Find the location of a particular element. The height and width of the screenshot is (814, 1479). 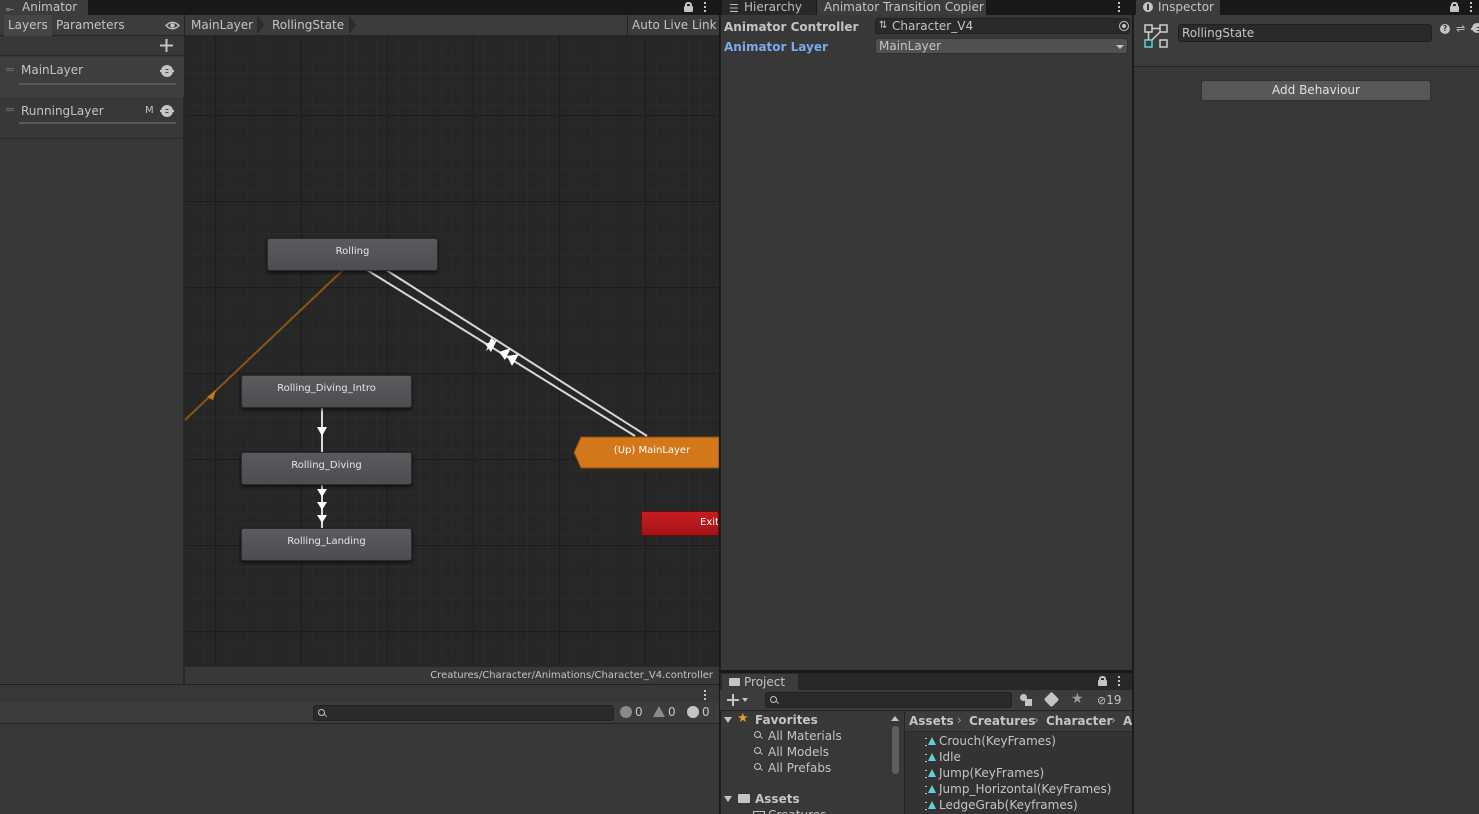

favorite-all-models: All Models is located at coordinates (798, 752).